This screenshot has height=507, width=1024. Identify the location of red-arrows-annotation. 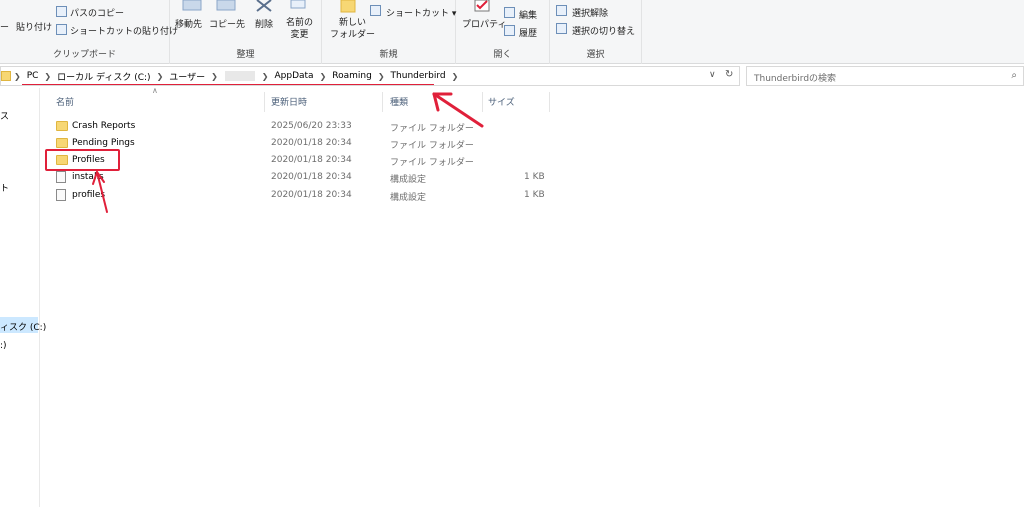
(288, 152).